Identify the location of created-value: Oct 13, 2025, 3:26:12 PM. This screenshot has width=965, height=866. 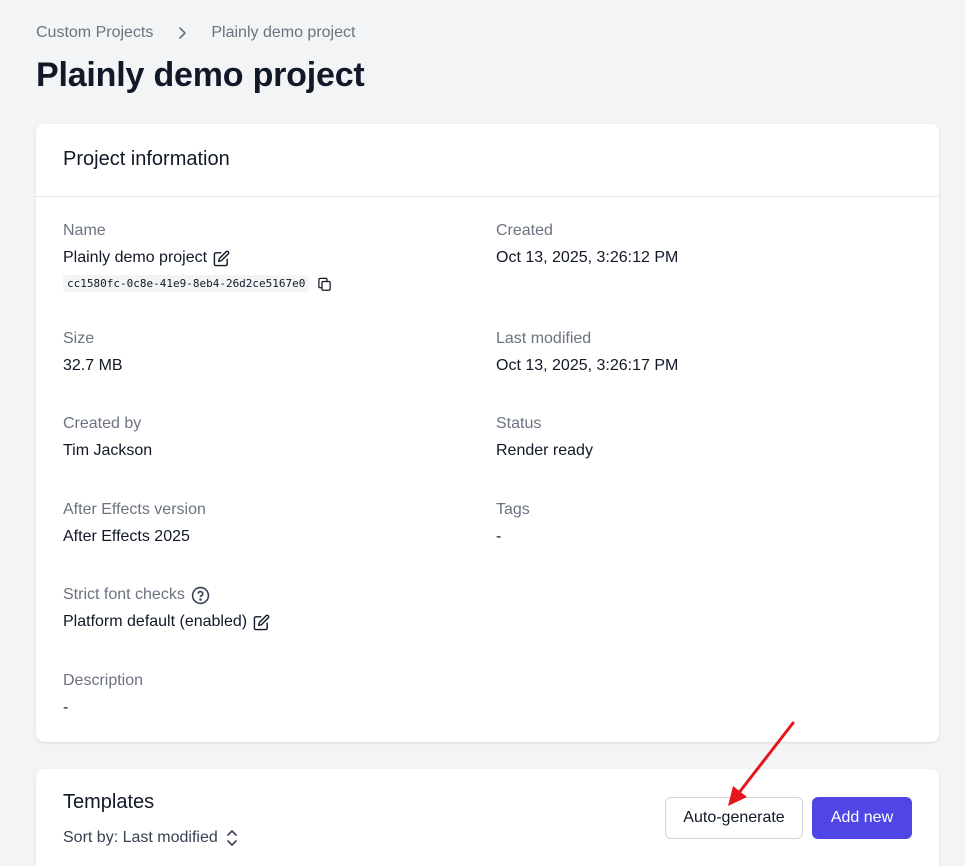
(587, 257).